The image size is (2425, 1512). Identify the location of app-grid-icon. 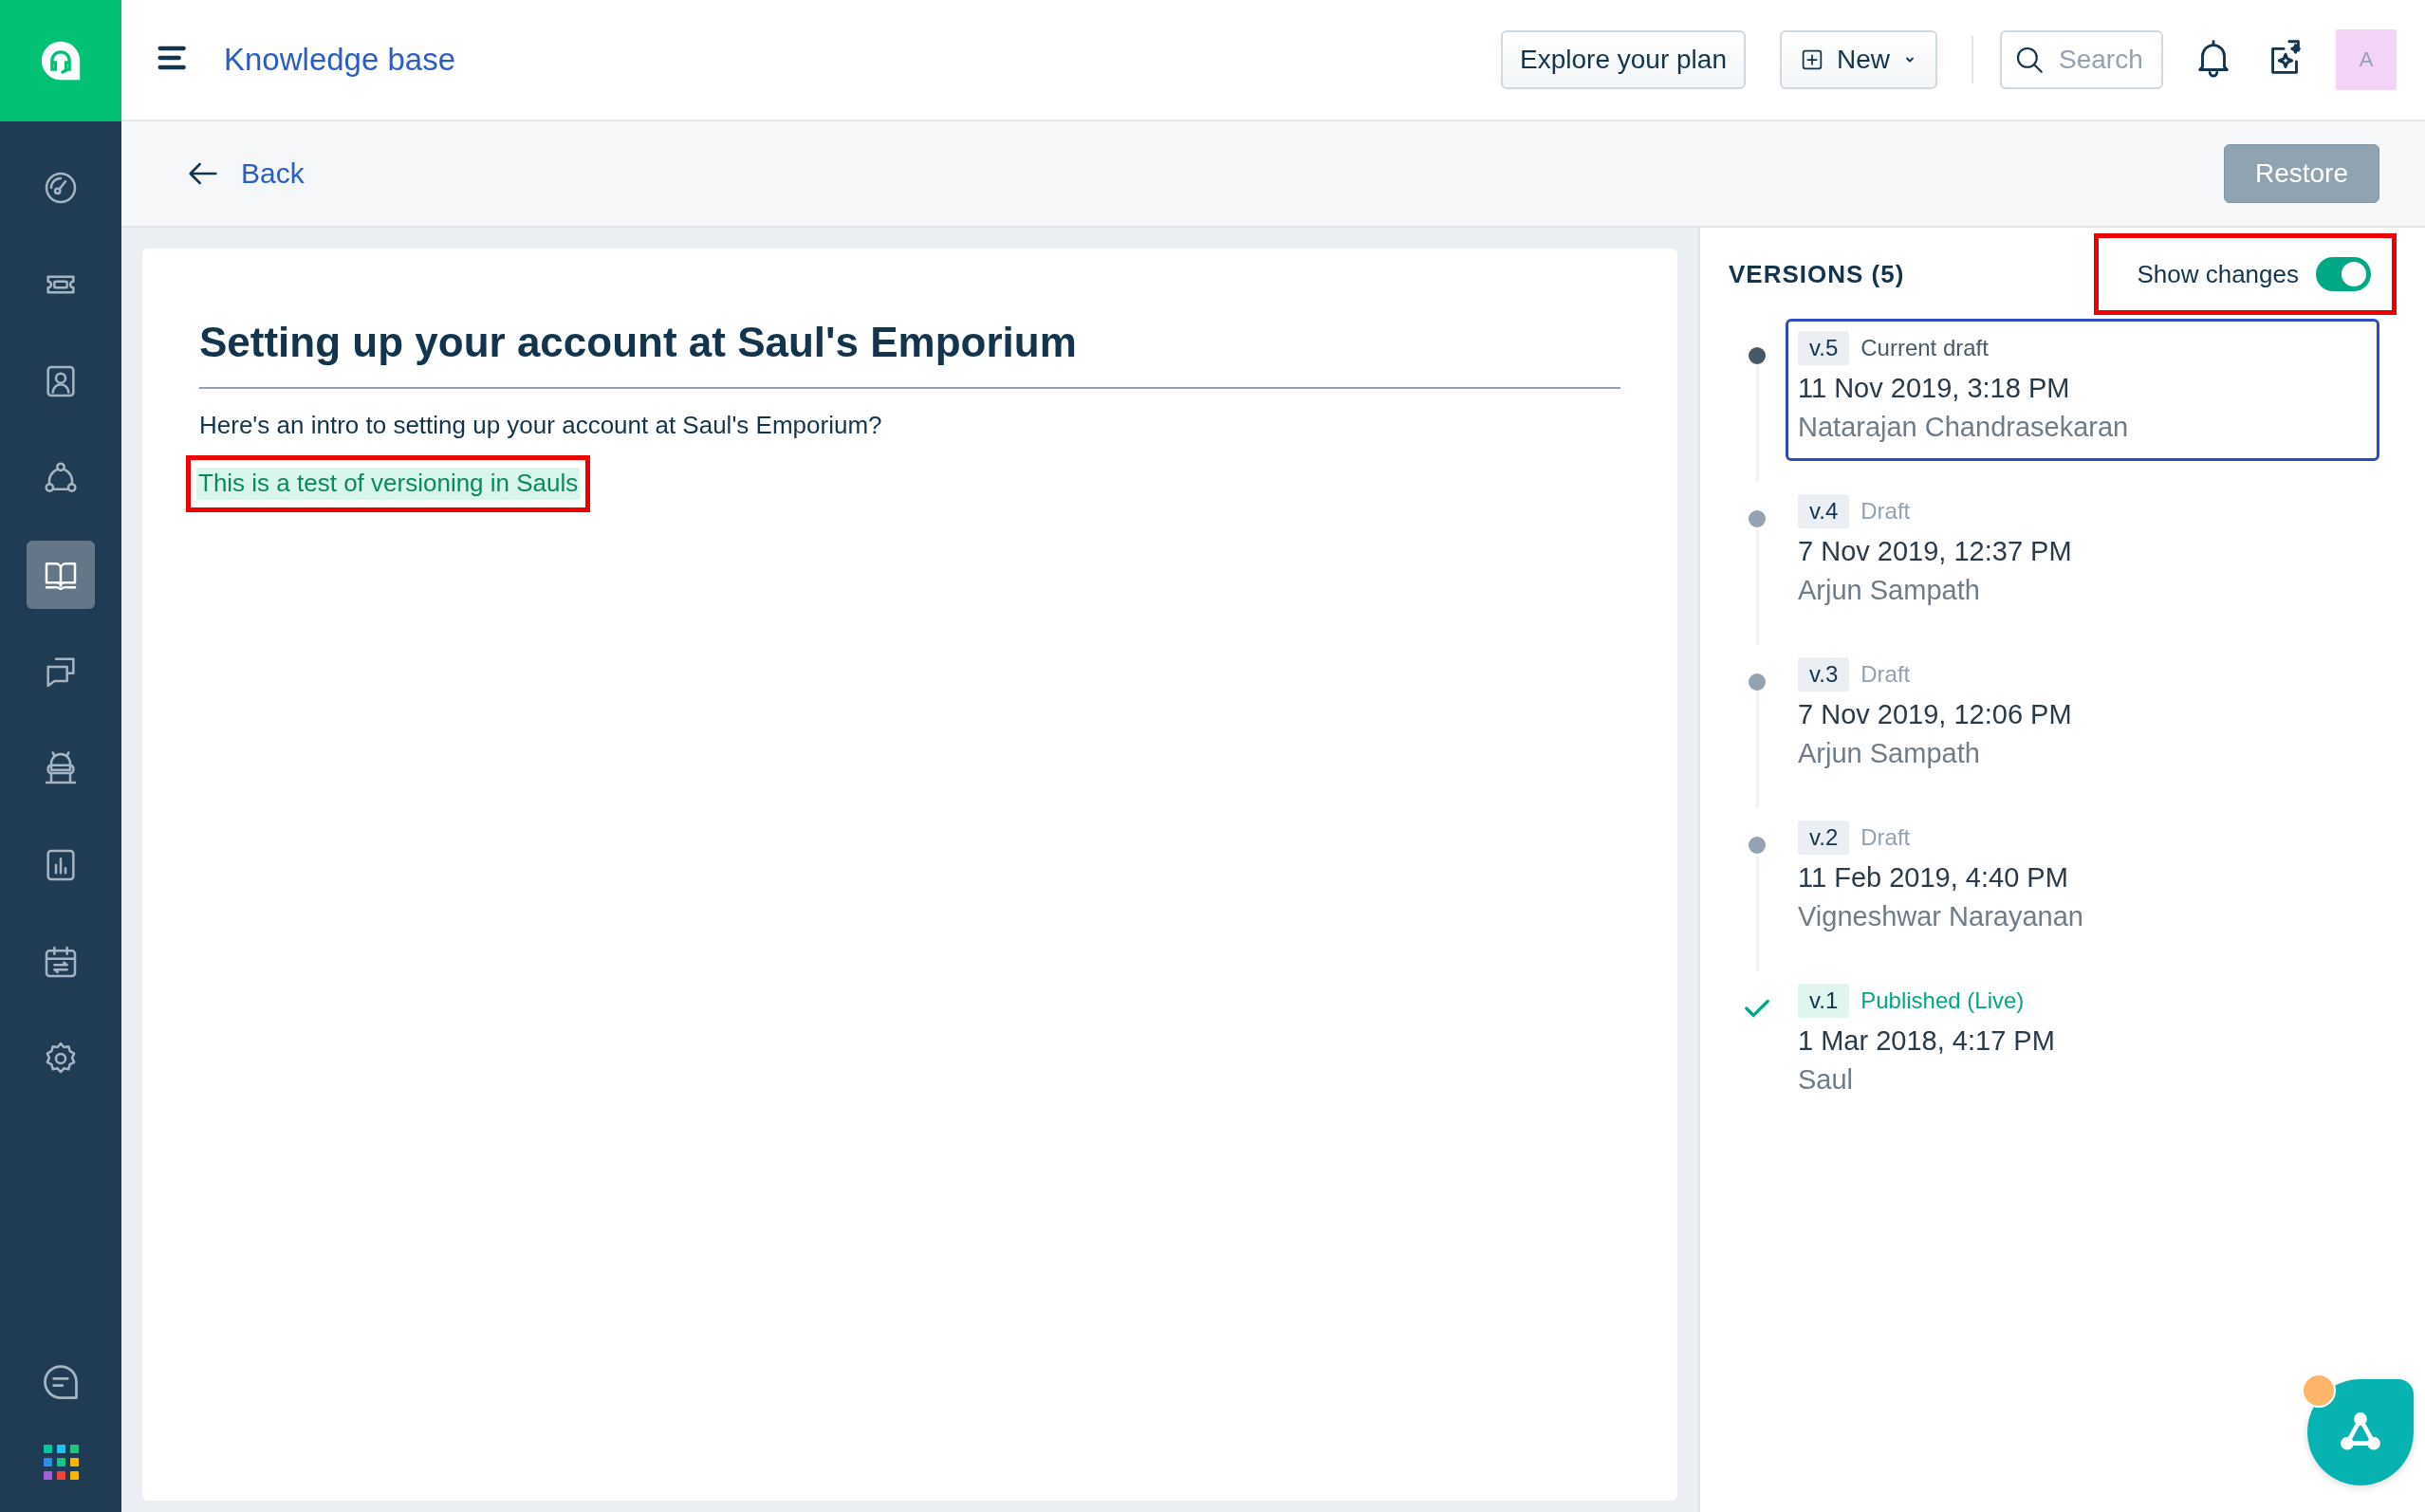
(61, 1462).